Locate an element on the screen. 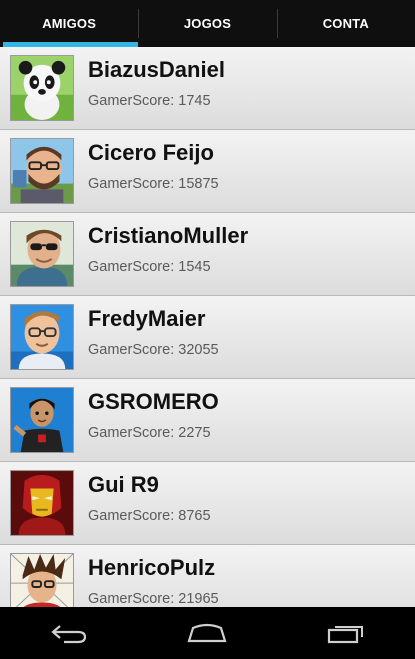  tab-amigos: AMIGOS is located at coordinates (69, 23).